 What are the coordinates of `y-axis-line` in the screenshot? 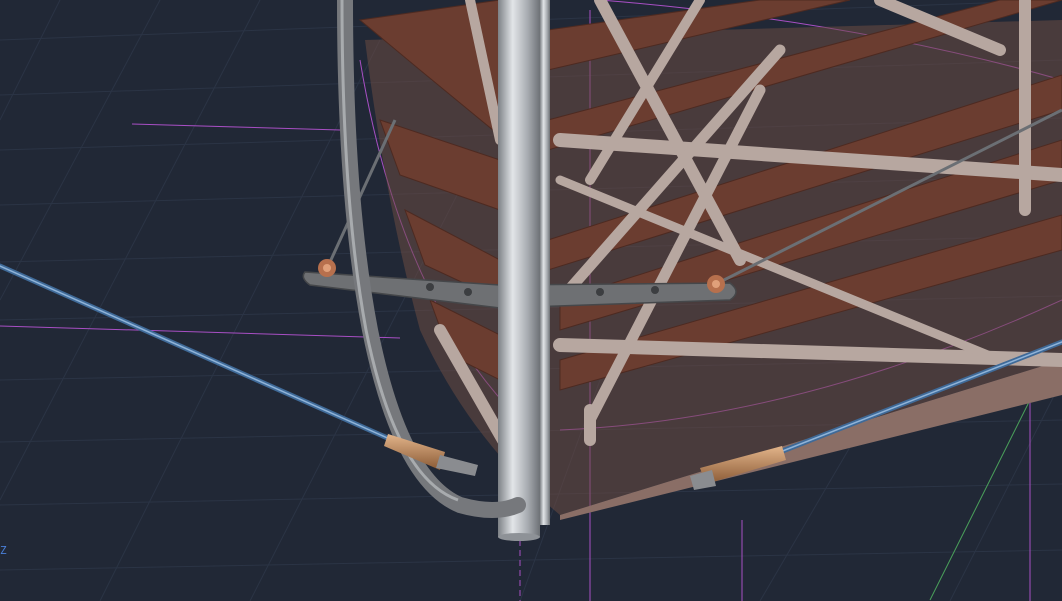 It's located at (980, 500).